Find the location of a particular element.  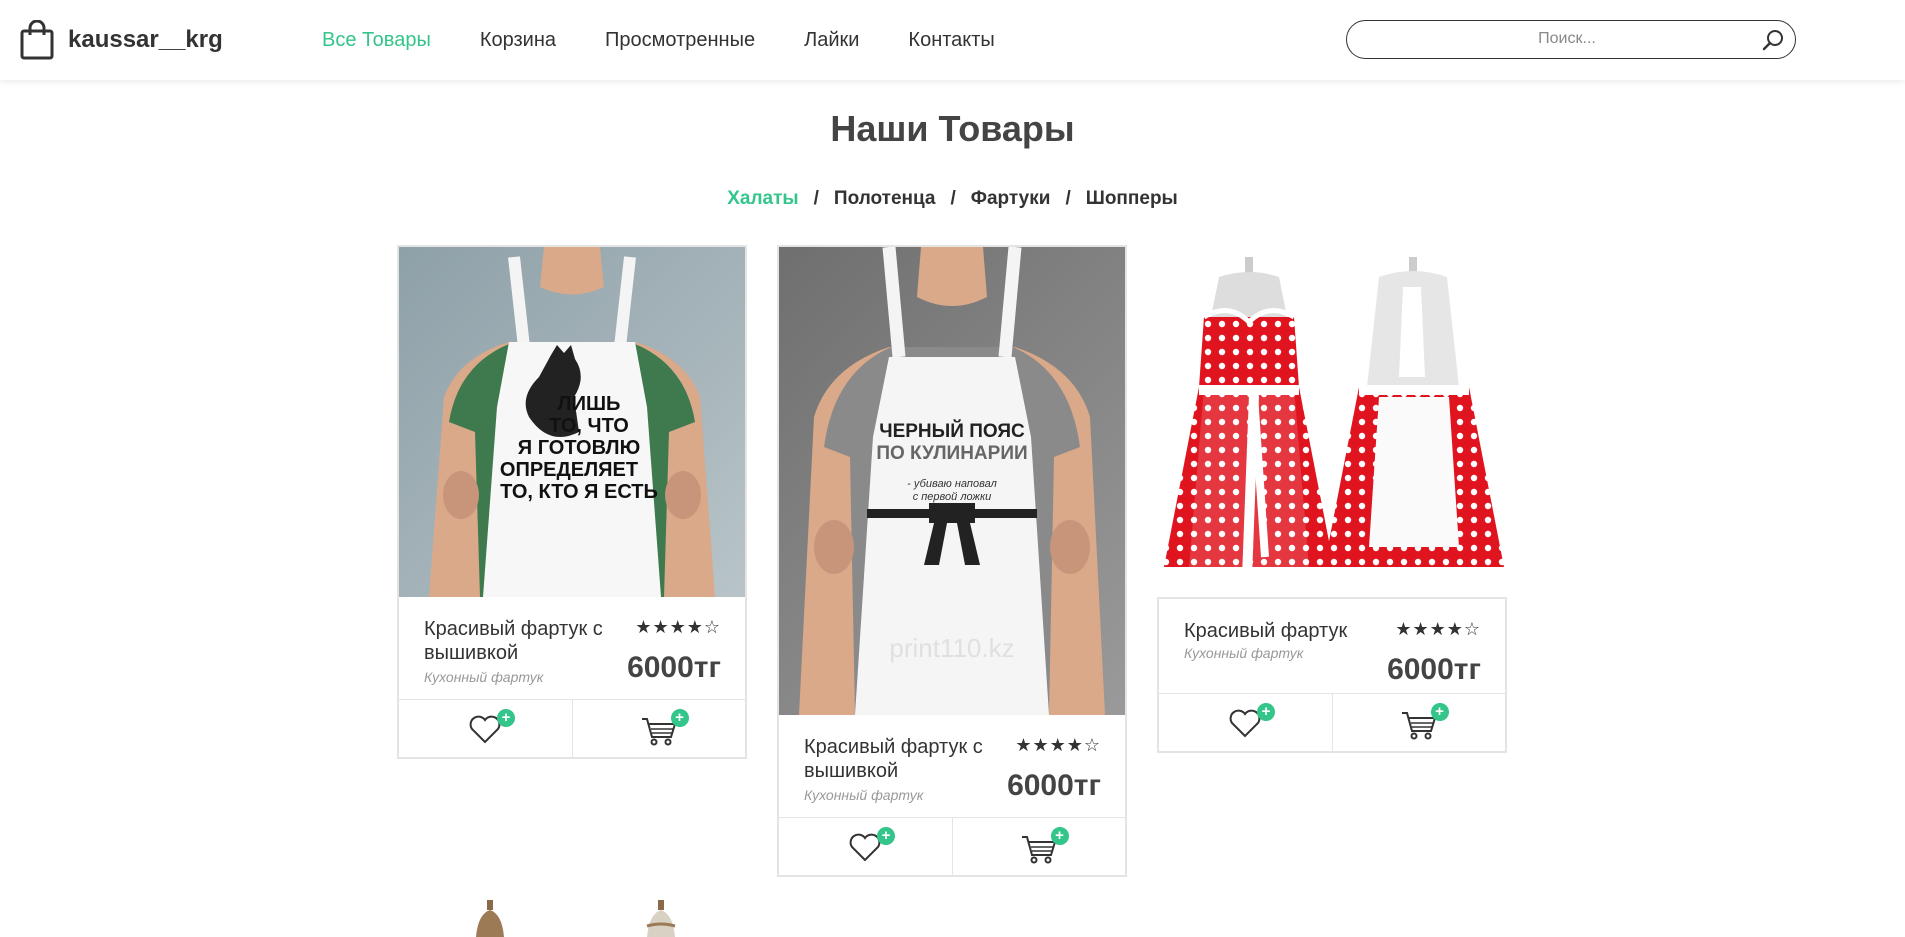

search-box is located at coordinates (1571, 39).